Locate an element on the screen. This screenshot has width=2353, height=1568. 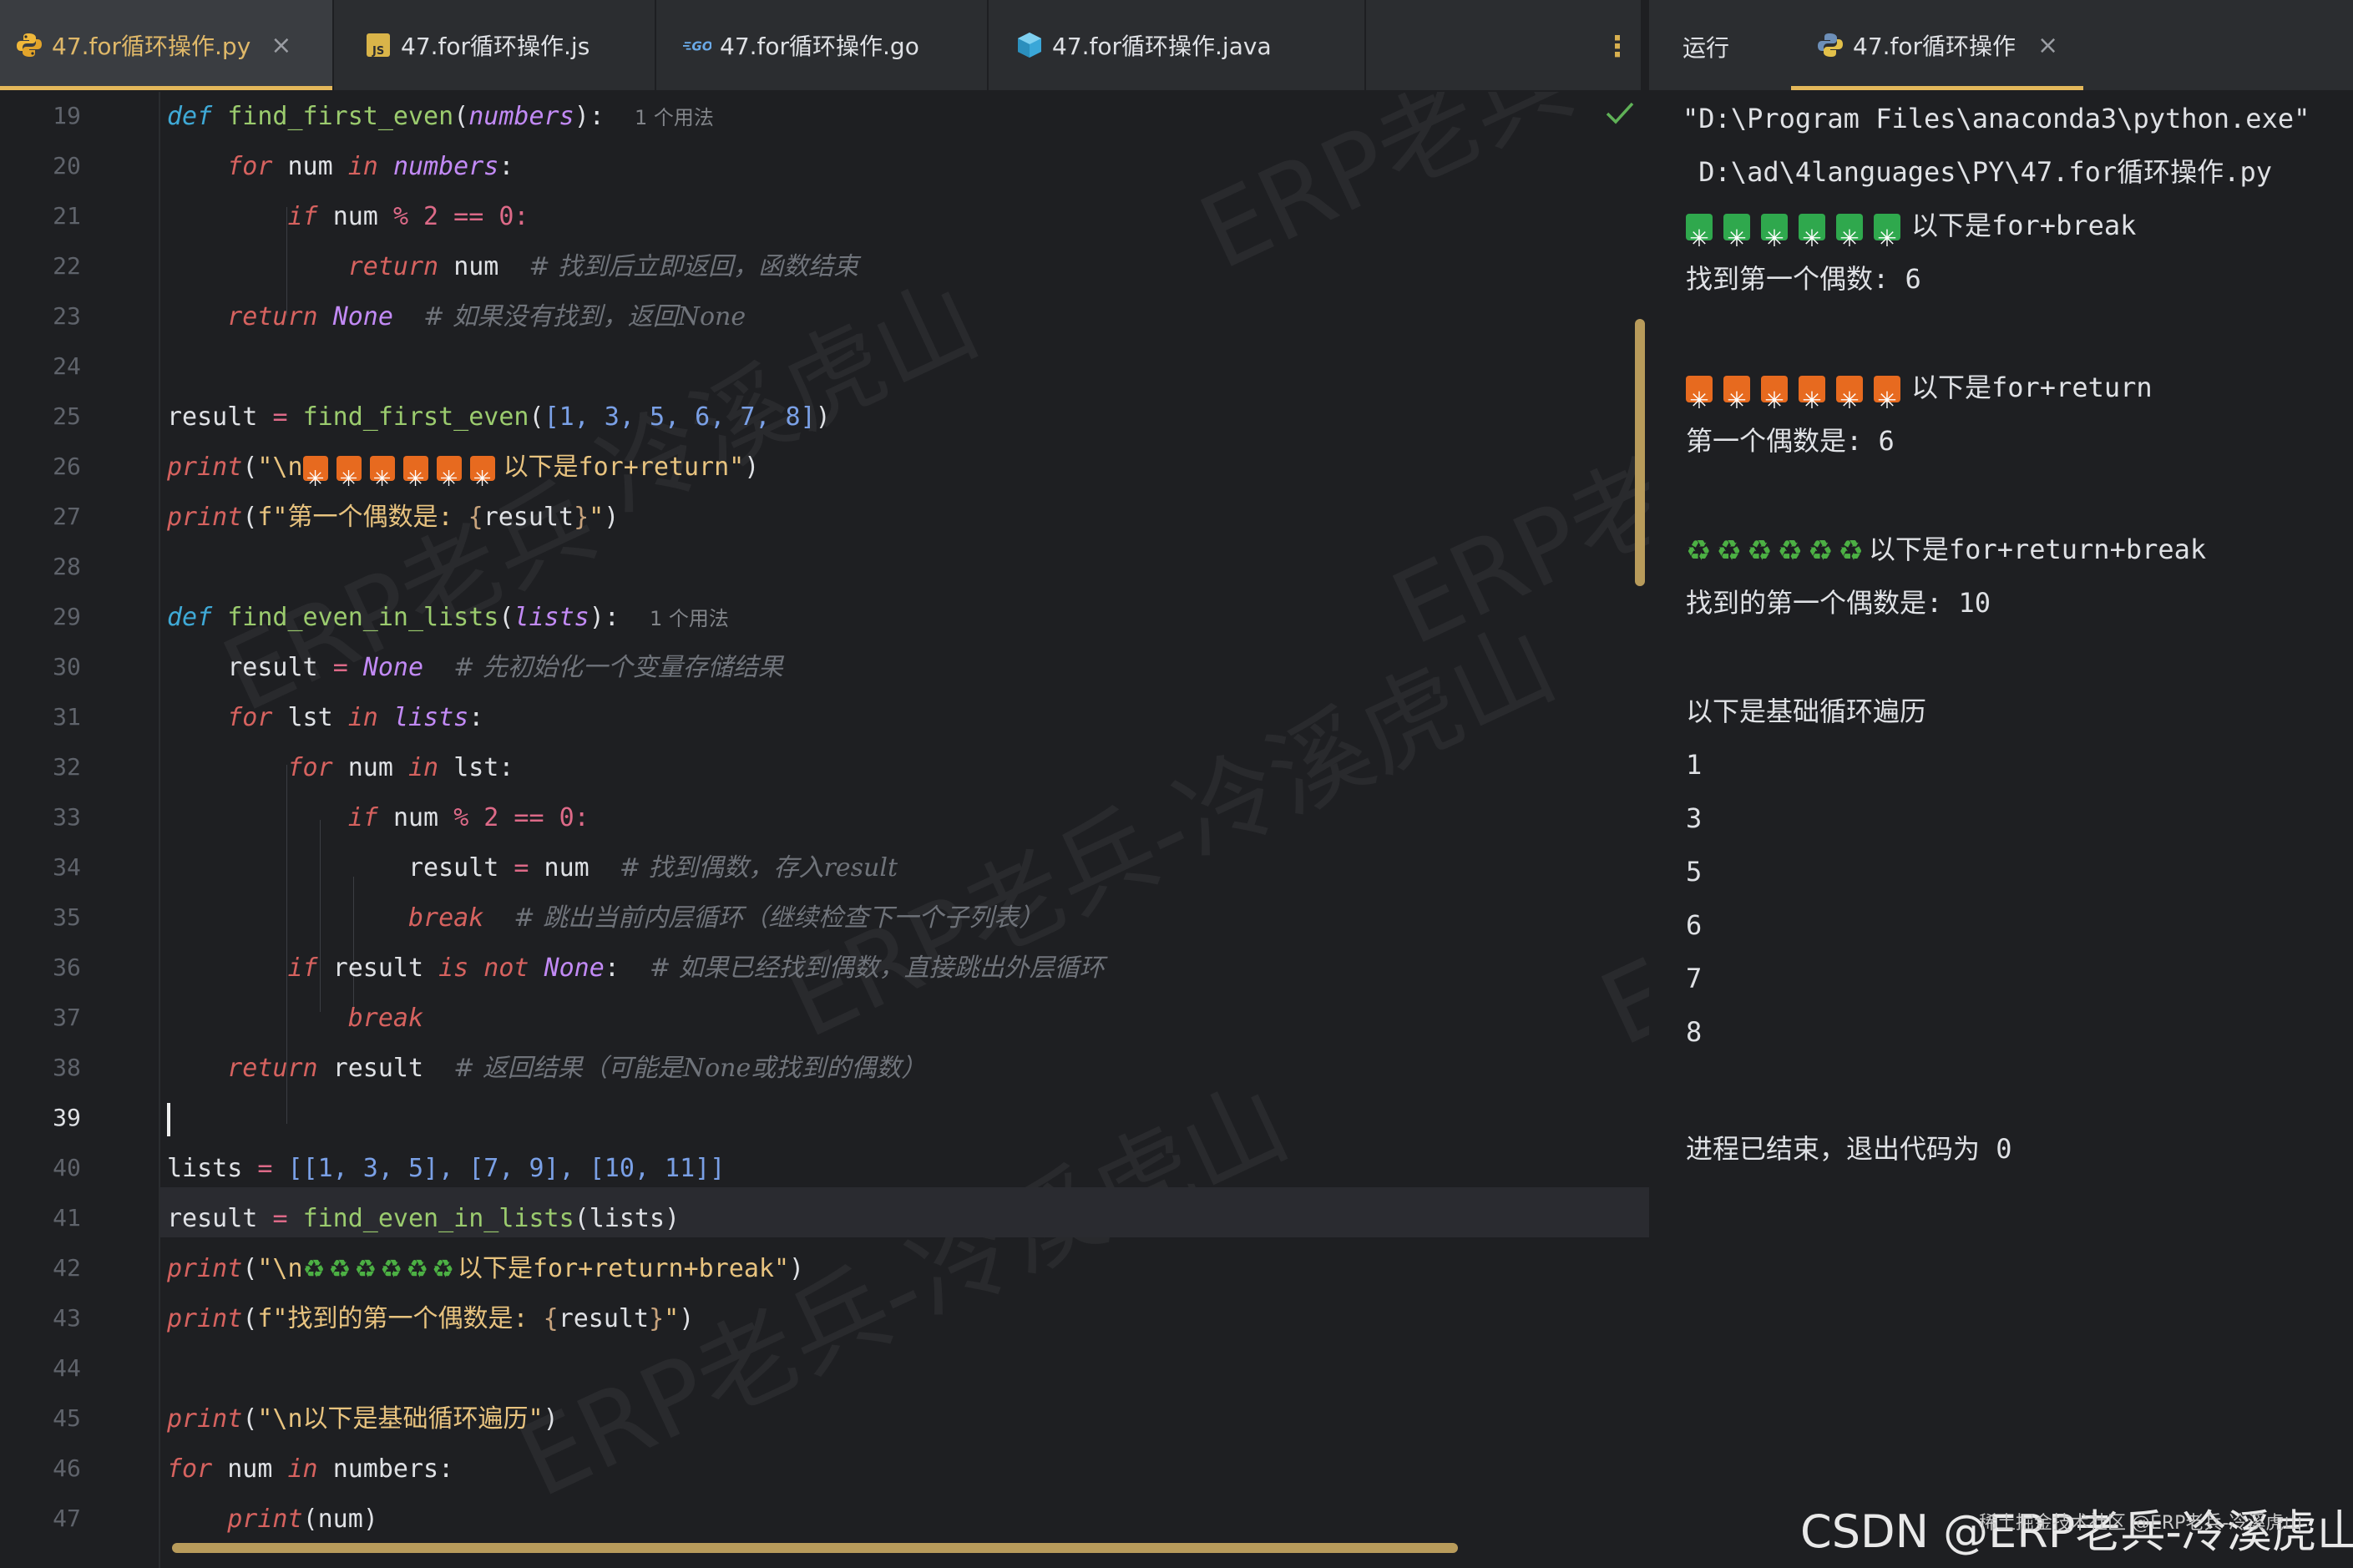
console-loop-header: 以下是基础循环遍历 is located at coordinates (1806, 711).